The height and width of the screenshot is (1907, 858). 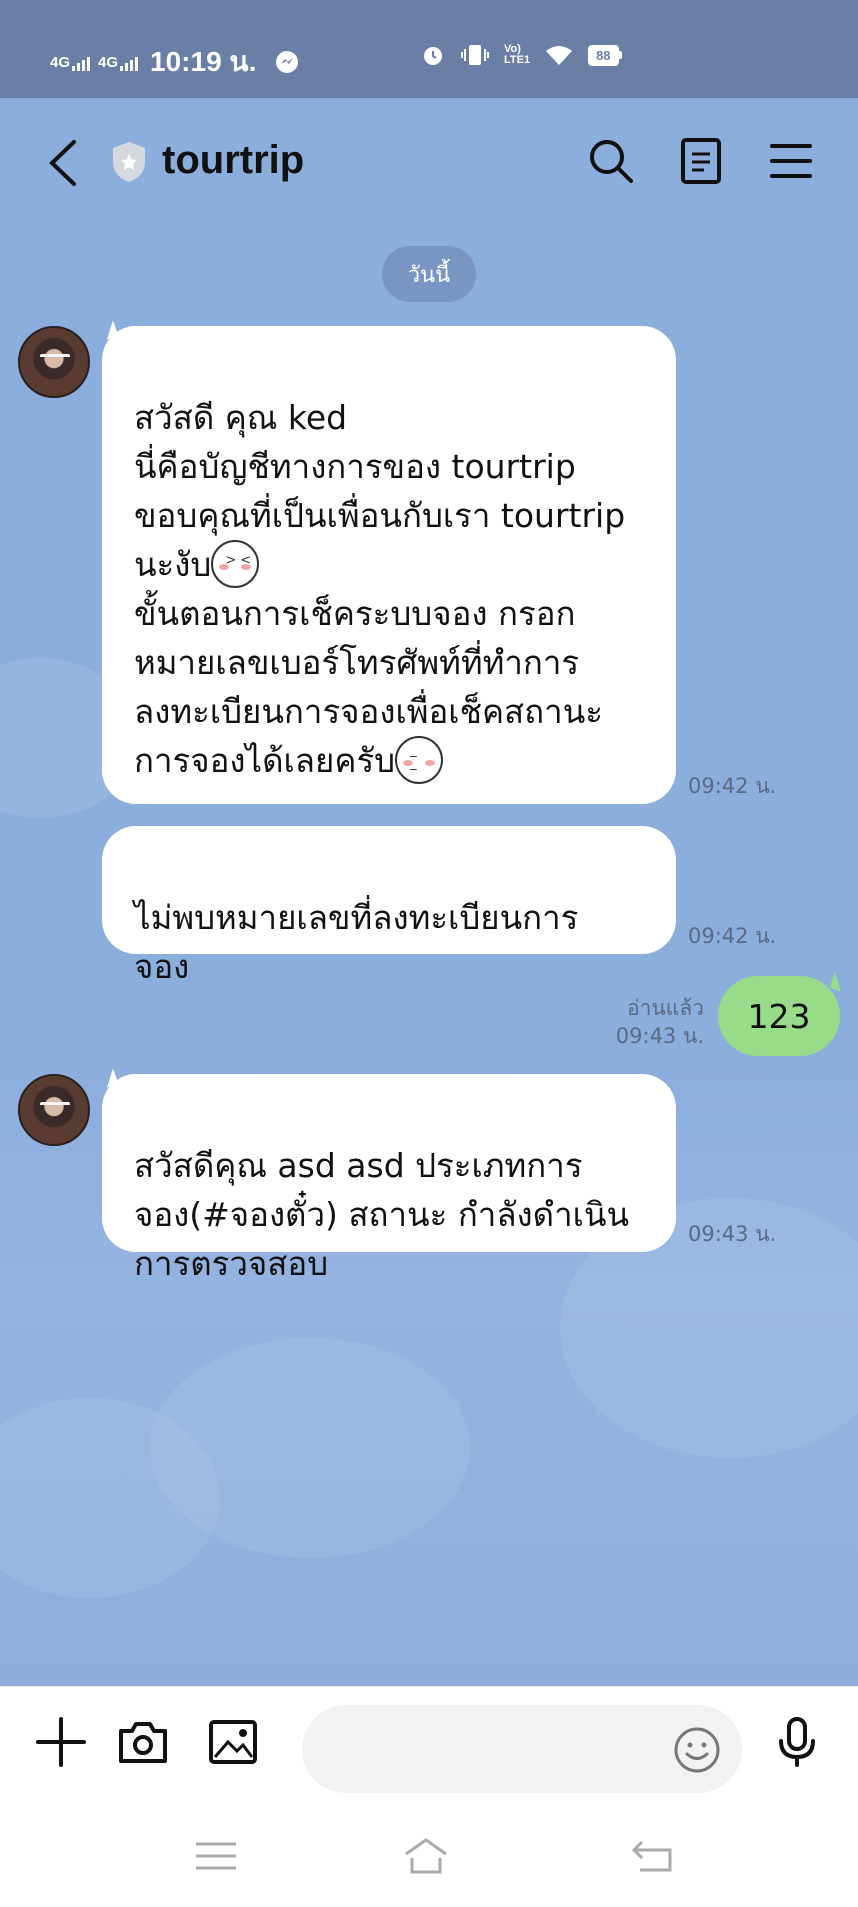 What do you see at coordinates (701, 161) in the screenshot?
I see `notes-icon` at bounding box center [701, 161].